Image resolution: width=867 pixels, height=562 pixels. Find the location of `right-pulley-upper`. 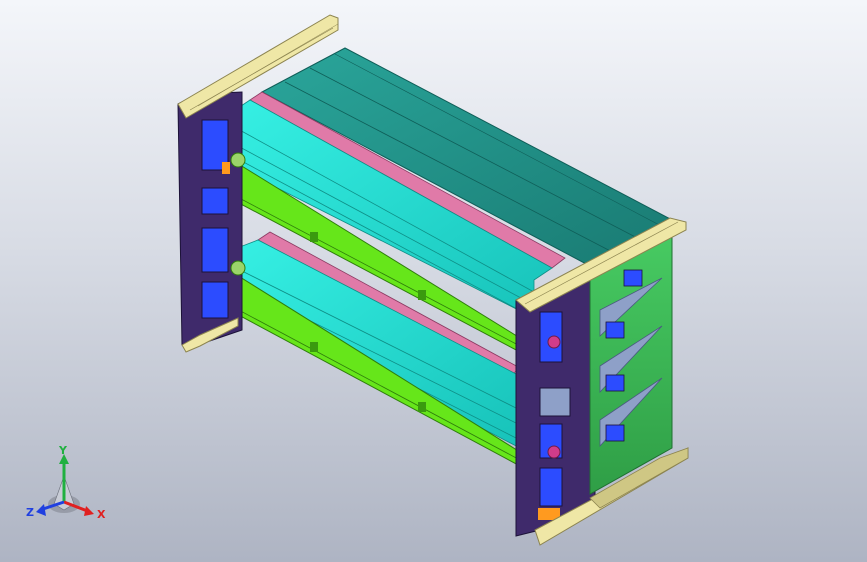

right-pulley-upper is located at coordinates (554, 342).